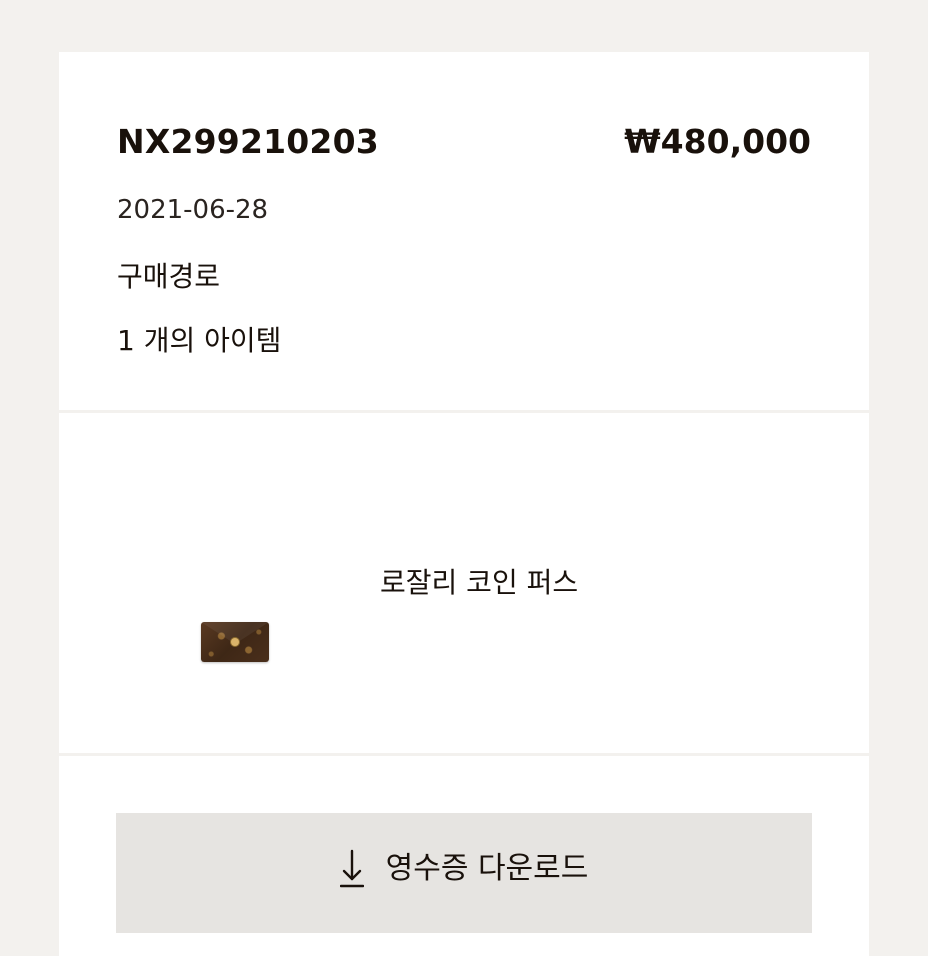 The height and width of the screenshot is (956, 928). What do you see at coordinates (487, 868) in the screenshot?
I see `download-receipt-label: 영수증 다운로드` at bounding box center [487, 868].